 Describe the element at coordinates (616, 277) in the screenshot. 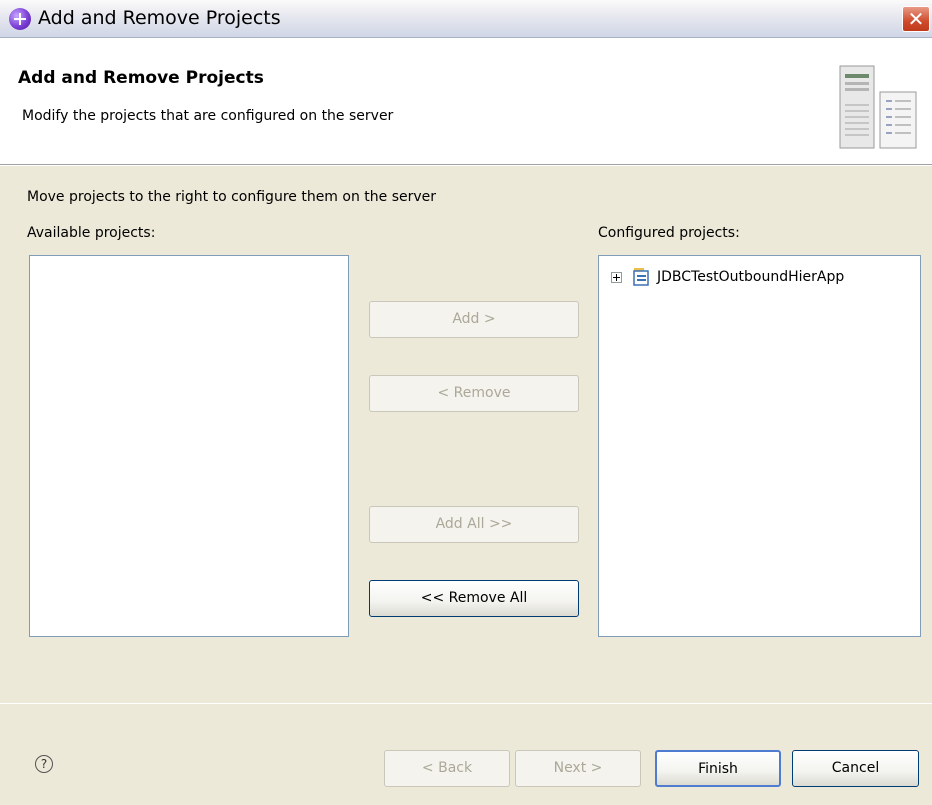

I see `expand-icon` at that location.